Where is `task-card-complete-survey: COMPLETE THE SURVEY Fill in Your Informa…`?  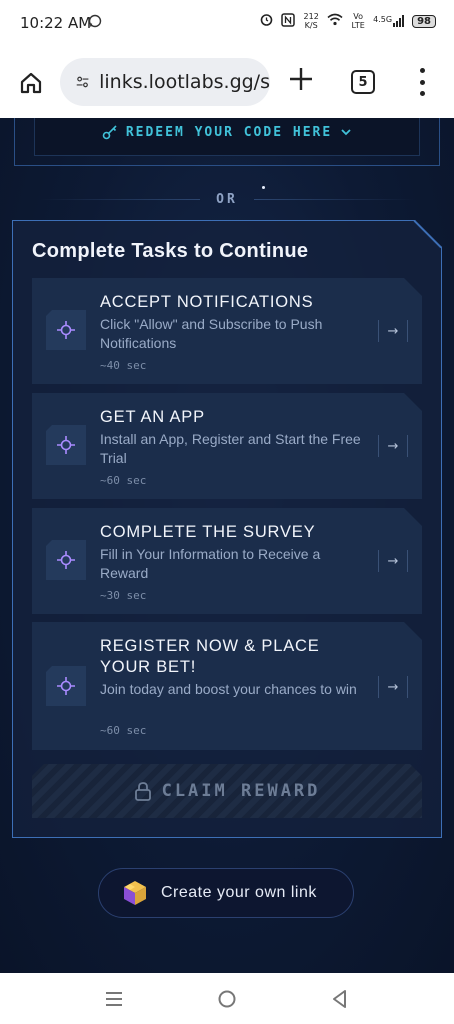
task-card-complete-survey: COMPLETE THE SURVEY Fill in Your Informa… is located at coordinates (227, 561).